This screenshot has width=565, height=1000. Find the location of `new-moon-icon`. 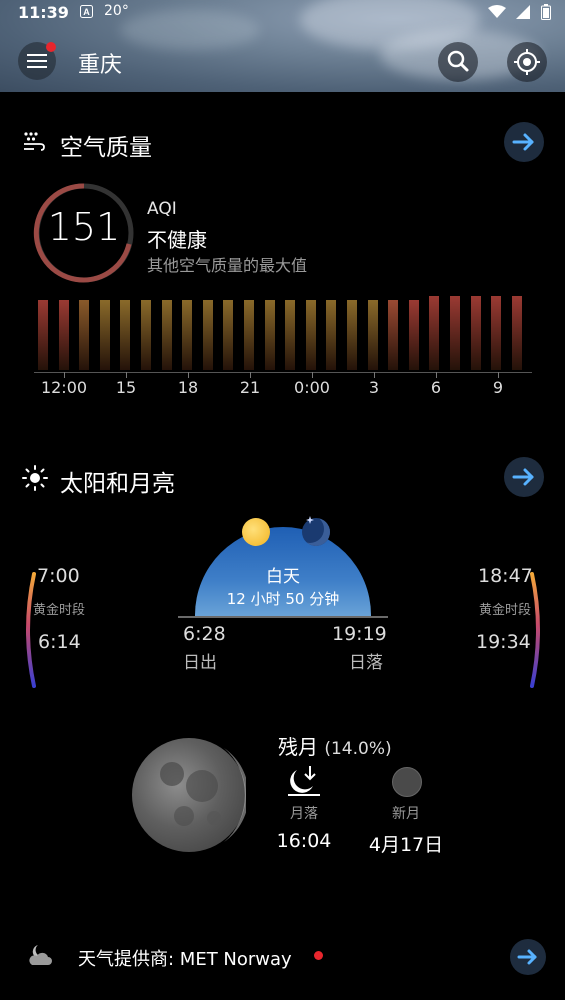

new-moon-icon is located at coordinates (407, 782).